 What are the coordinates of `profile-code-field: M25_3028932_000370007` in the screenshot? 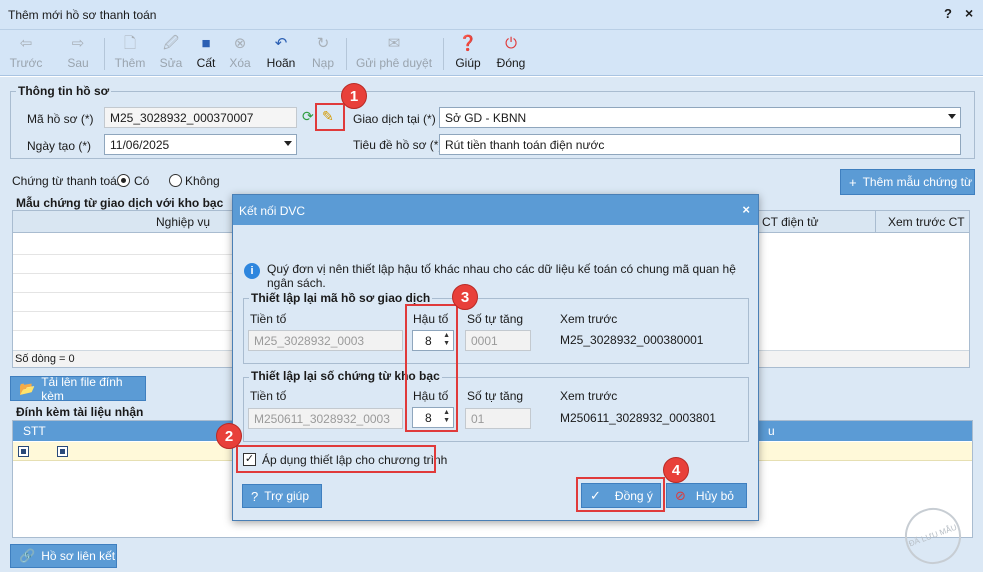 It's located at (200, 117).